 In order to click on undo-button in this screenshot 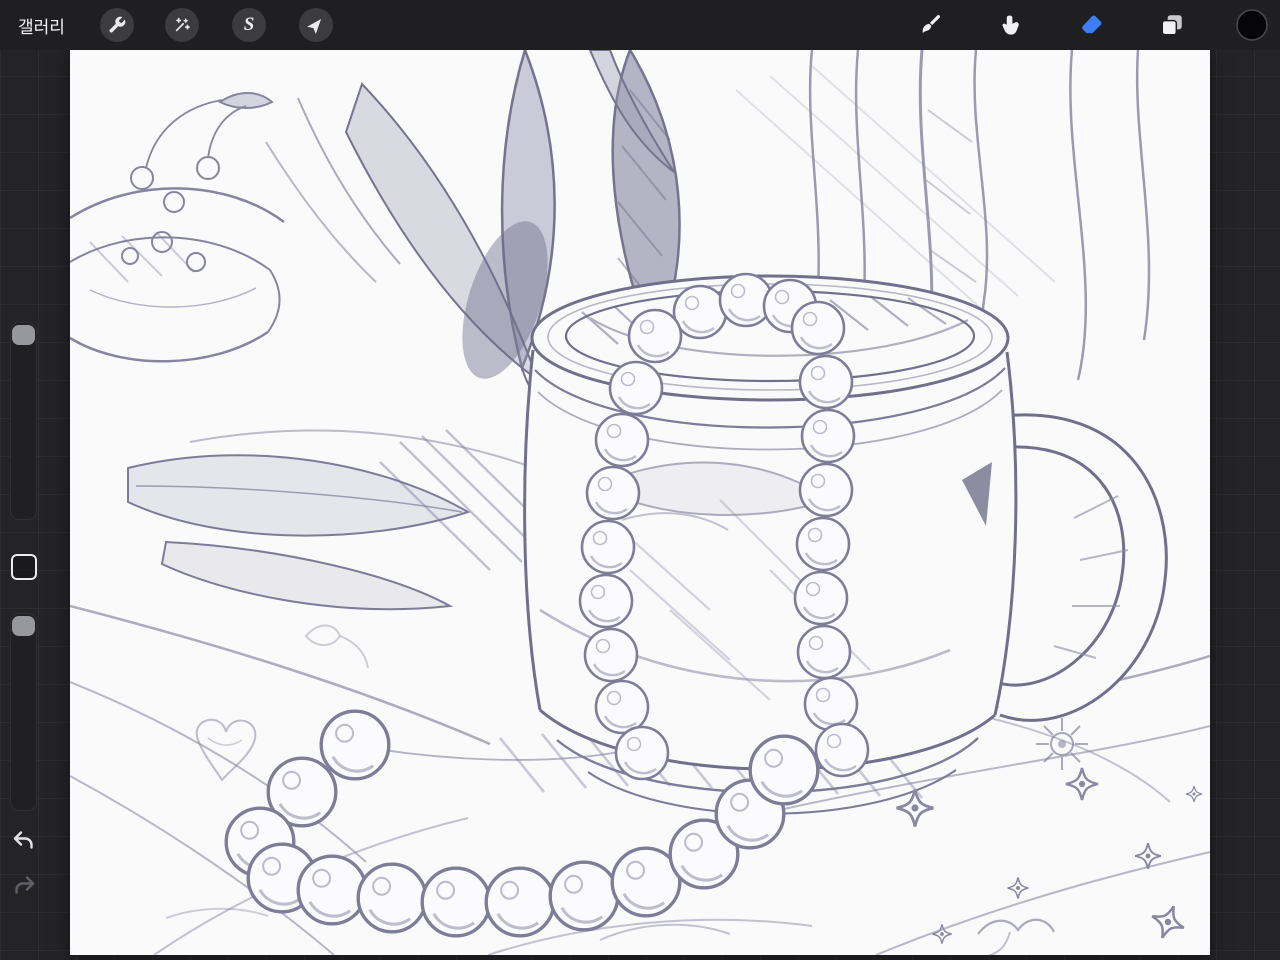, I will do `click(24, 841)`.